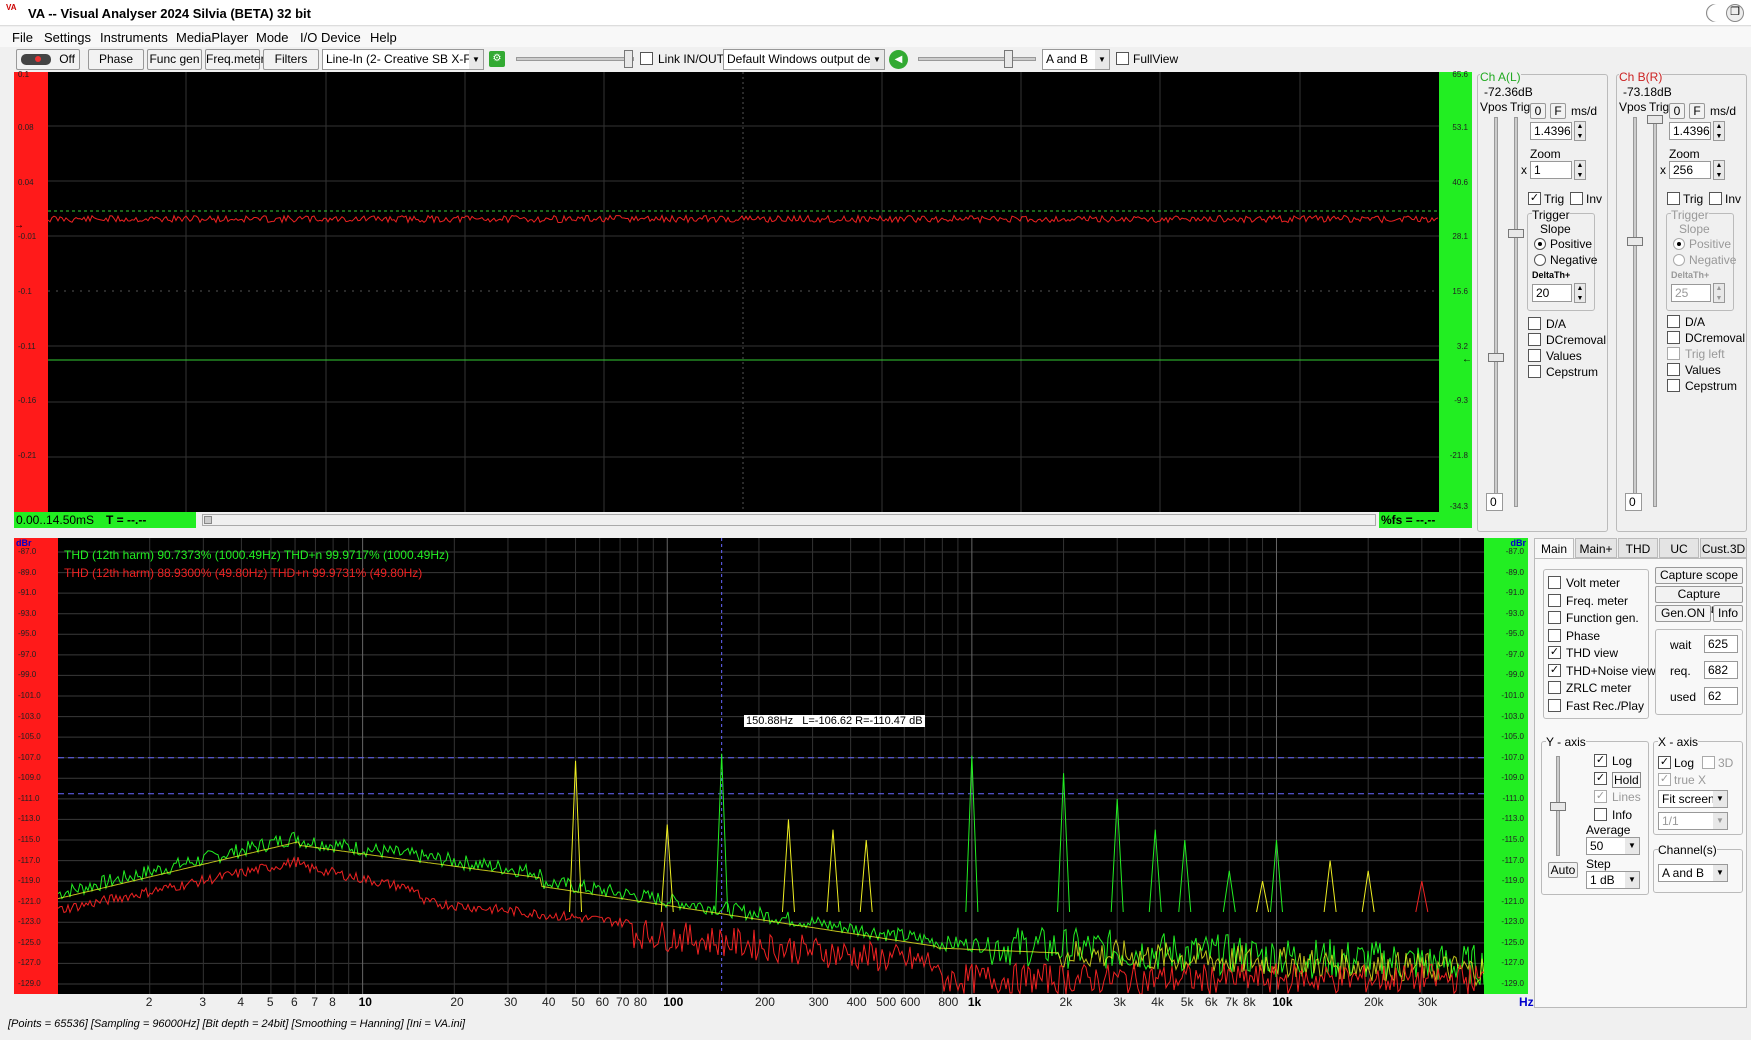  What do you see at coordinates (1673, 198) in the screenshot?
I see `trig-checkbox` at bounding box center [1673, 198].